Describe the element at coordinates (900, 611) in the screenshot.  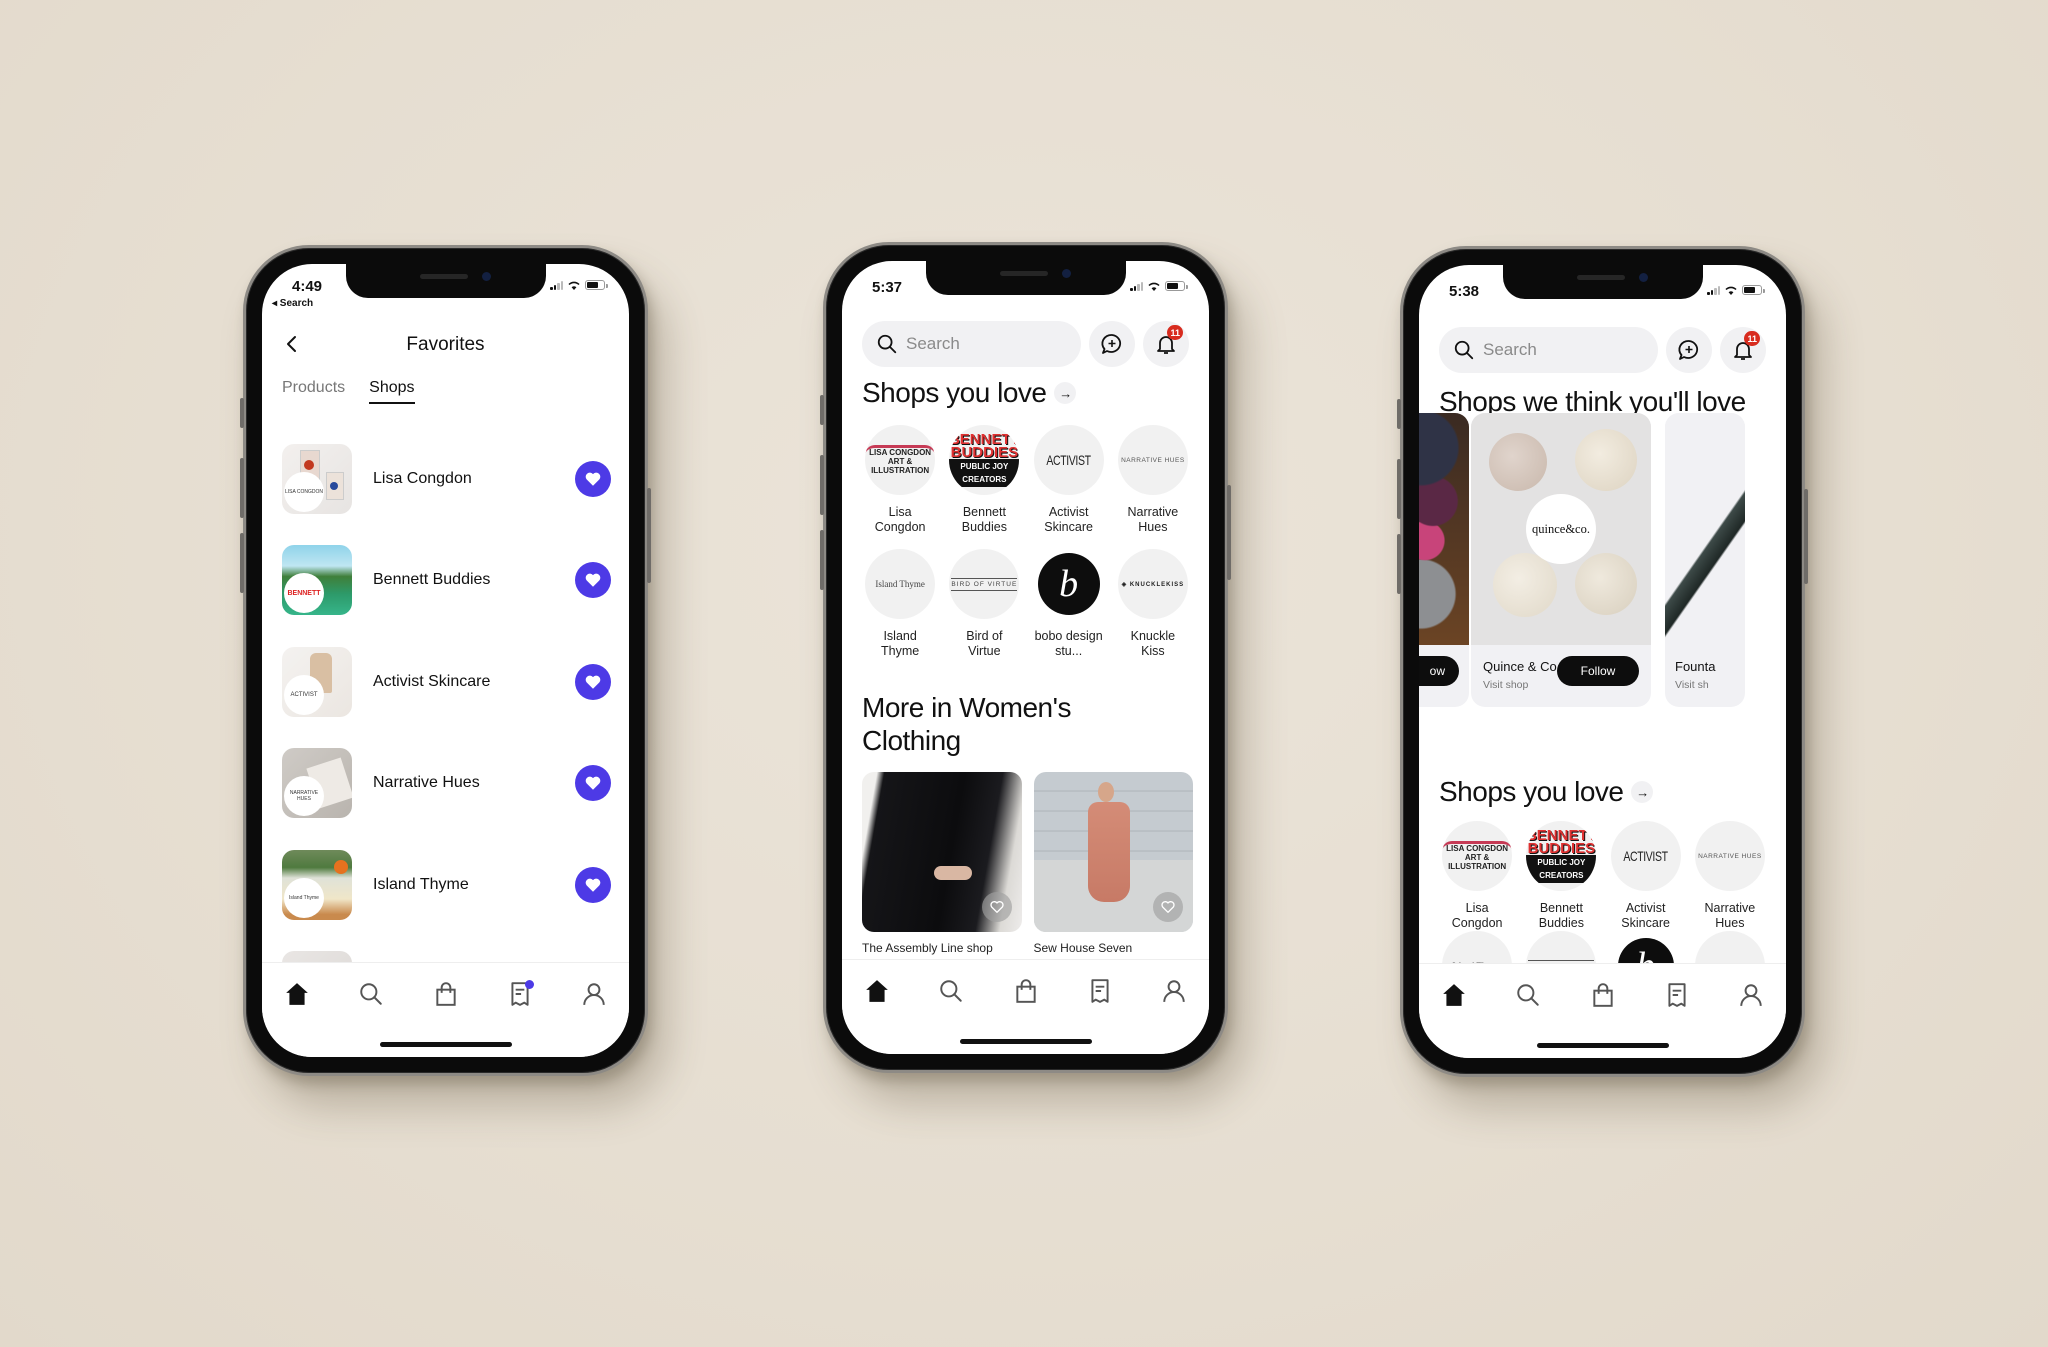
I see `shop-tile: Island Thyme Island Thyme` at that location.